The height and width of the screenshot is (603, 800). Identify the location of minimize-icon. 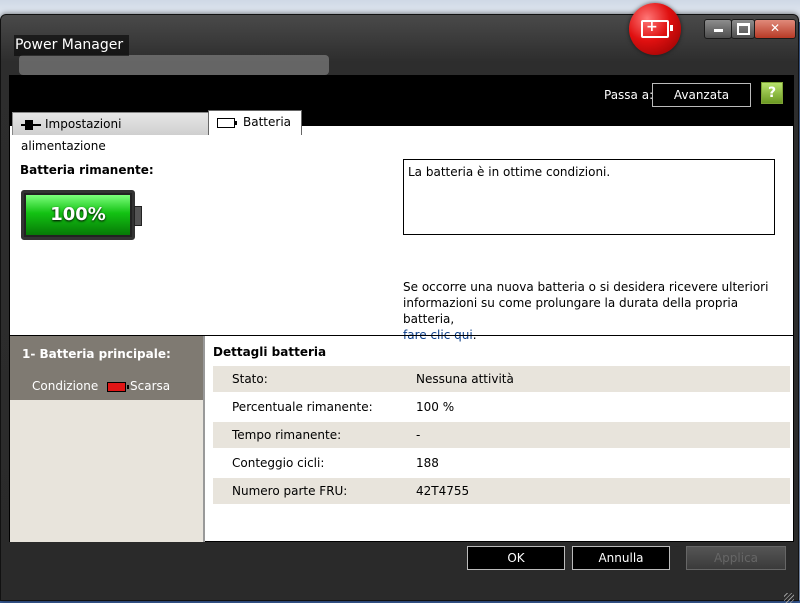
(718, 30).